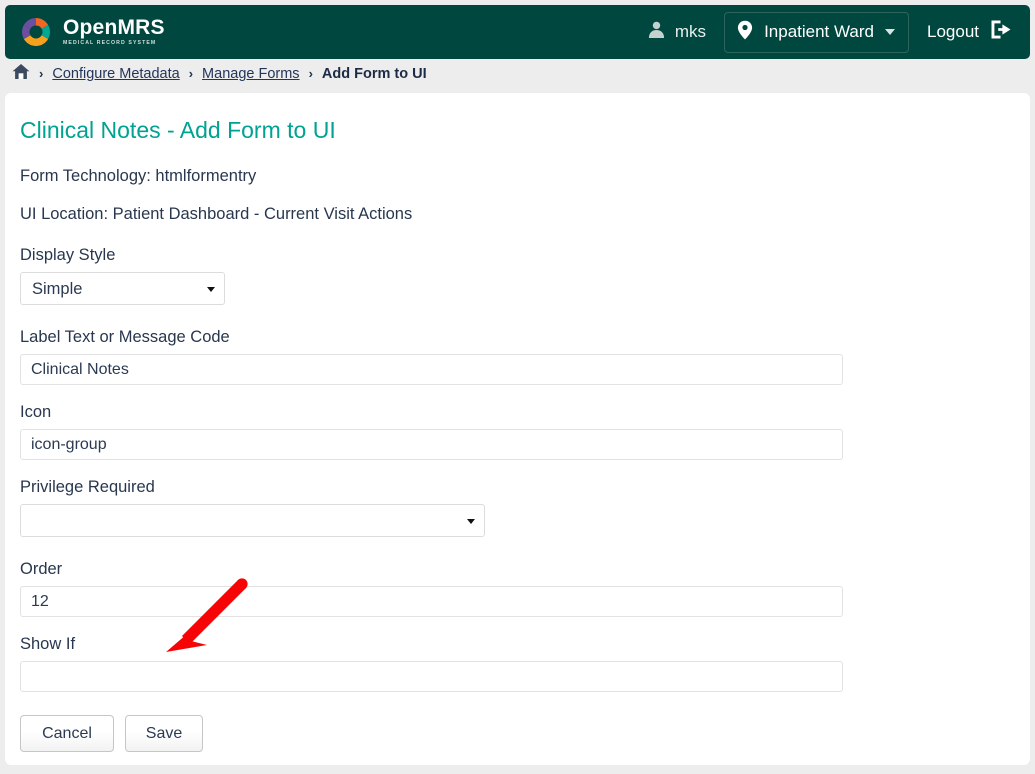  What do you see at coordinates (374, 73) in the screenshot?
I see `breadcrumb-item-current: Add Form to UI` at bounding box center [374, 73].